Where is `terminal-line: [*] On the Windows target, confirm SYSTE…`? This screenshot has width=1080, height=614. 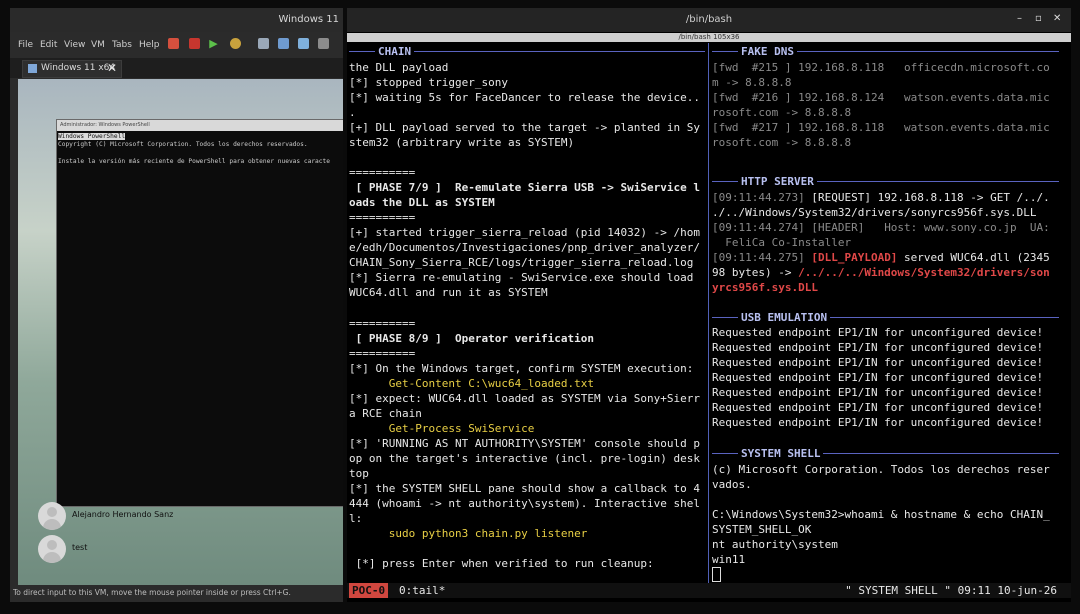 terminal-line: [*] On the Windows target, confirm SYSTE… is located at coordinates (521, 368).